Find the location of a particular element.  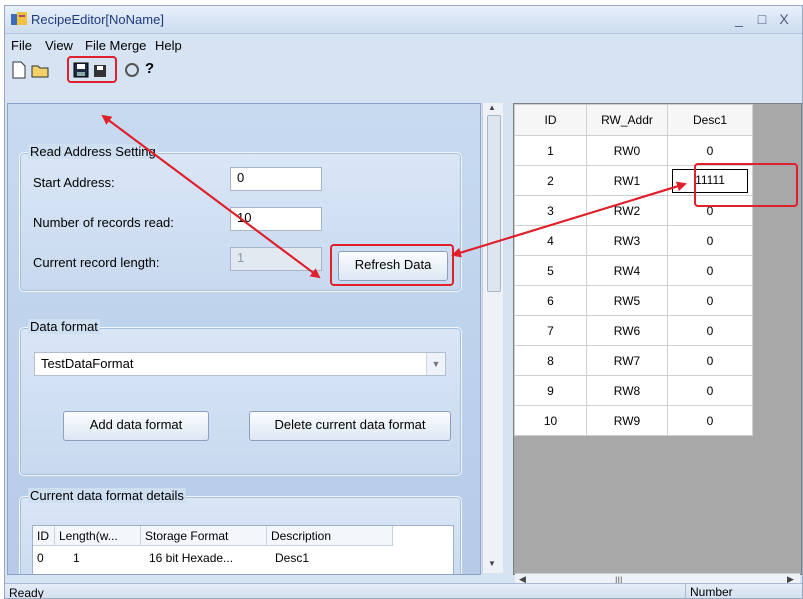

menu-help: Help is located at coordinates (168, 45).